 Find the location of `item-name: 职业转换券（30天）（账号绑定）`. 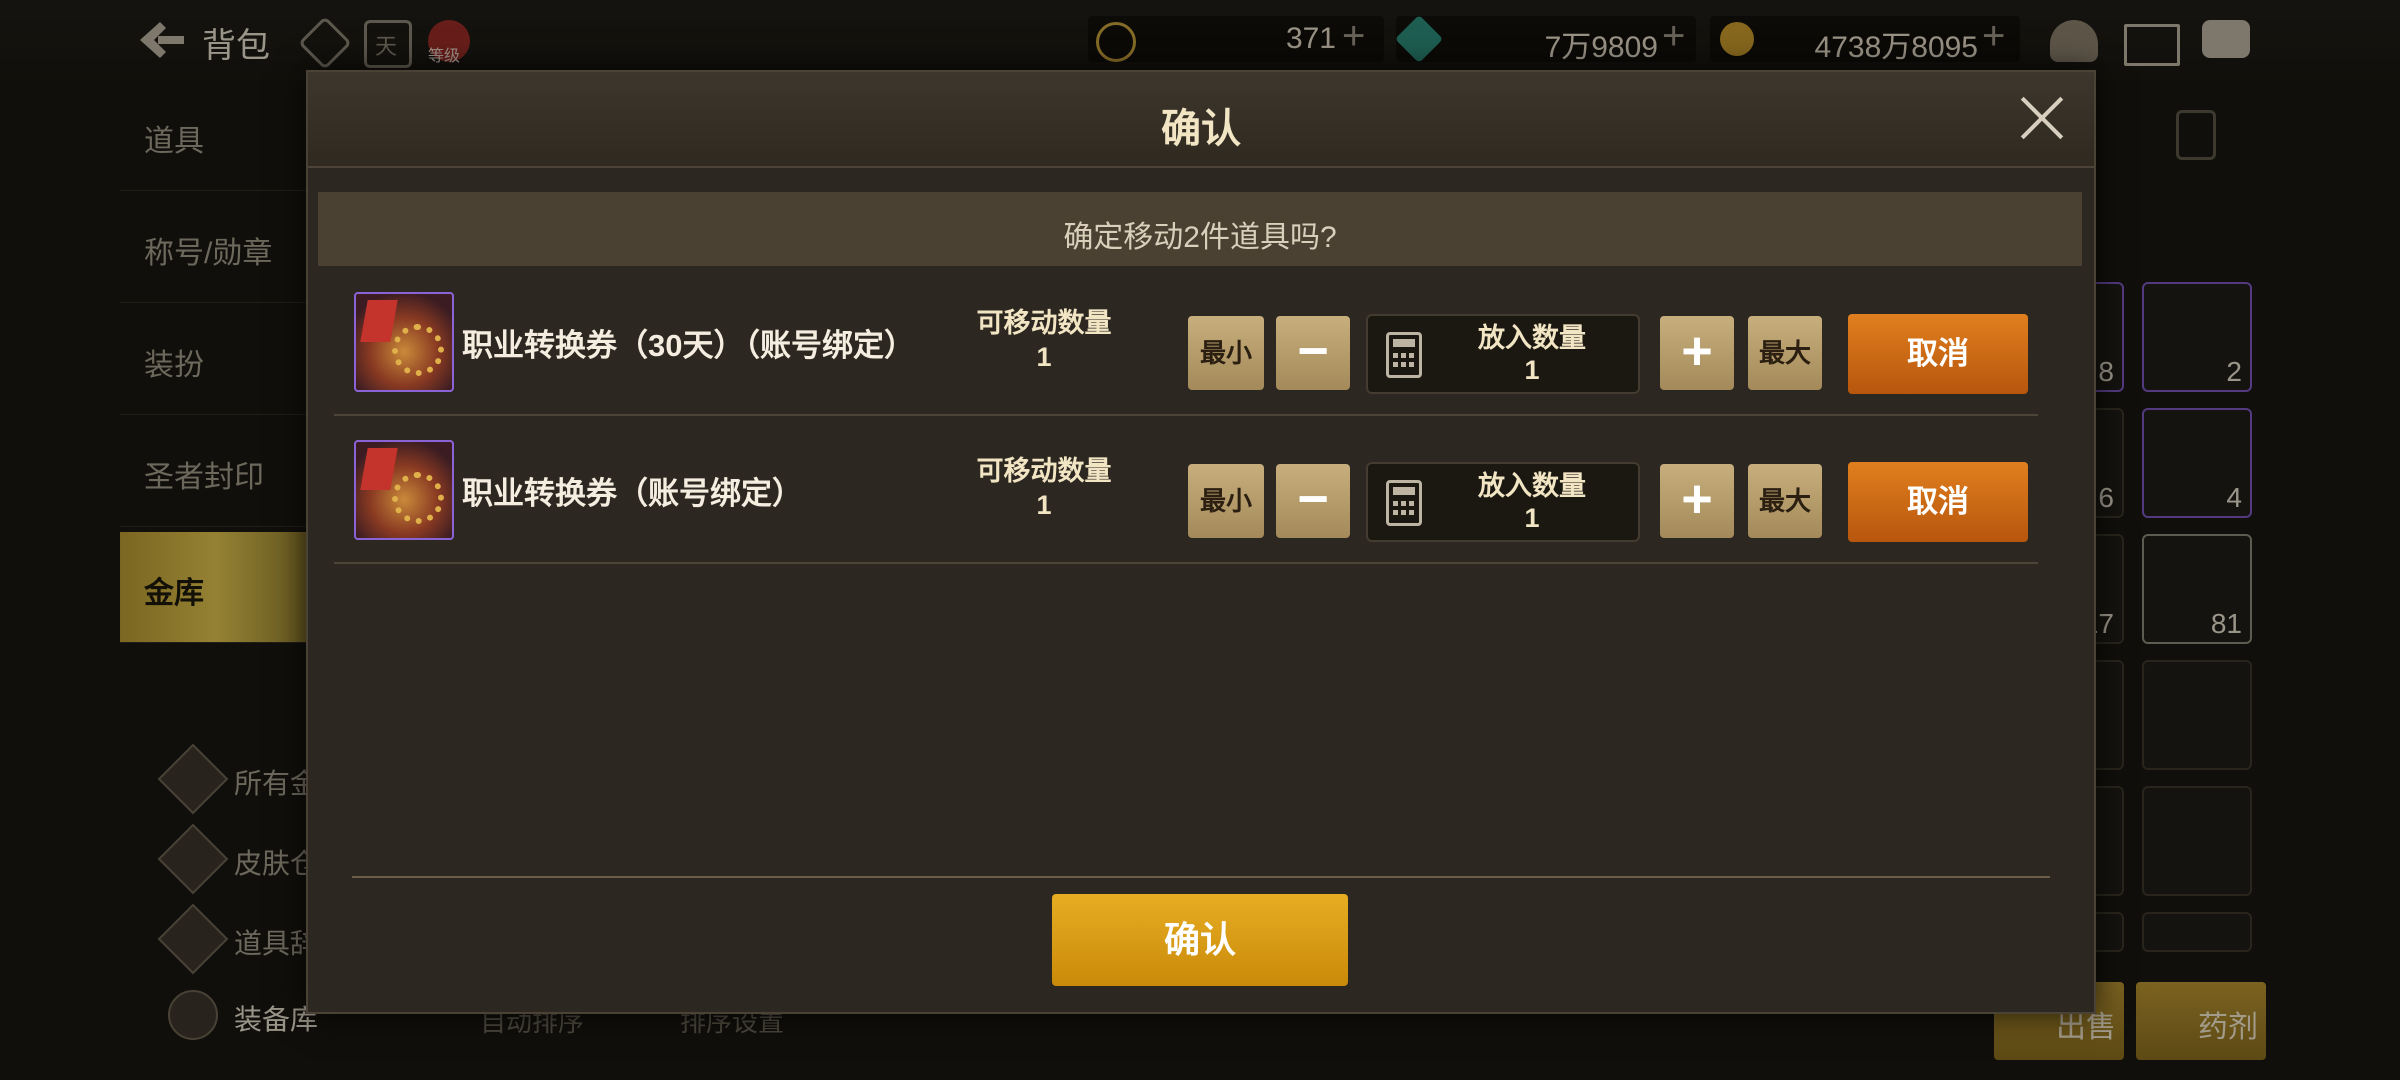

item-name: 职业转换券（30天）（账号绑定） is located at coordinates (688, 345).